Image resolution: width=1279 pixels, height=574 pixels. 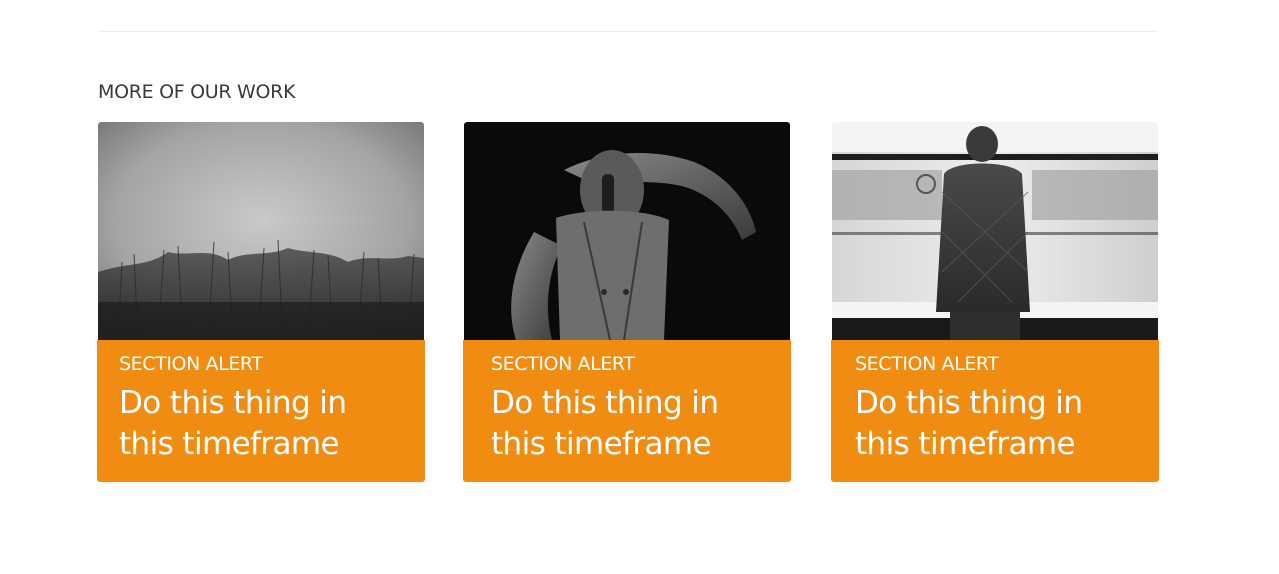 I want to click on section-heading: MORE OF OUR WORK, so click(x=197, y=92).